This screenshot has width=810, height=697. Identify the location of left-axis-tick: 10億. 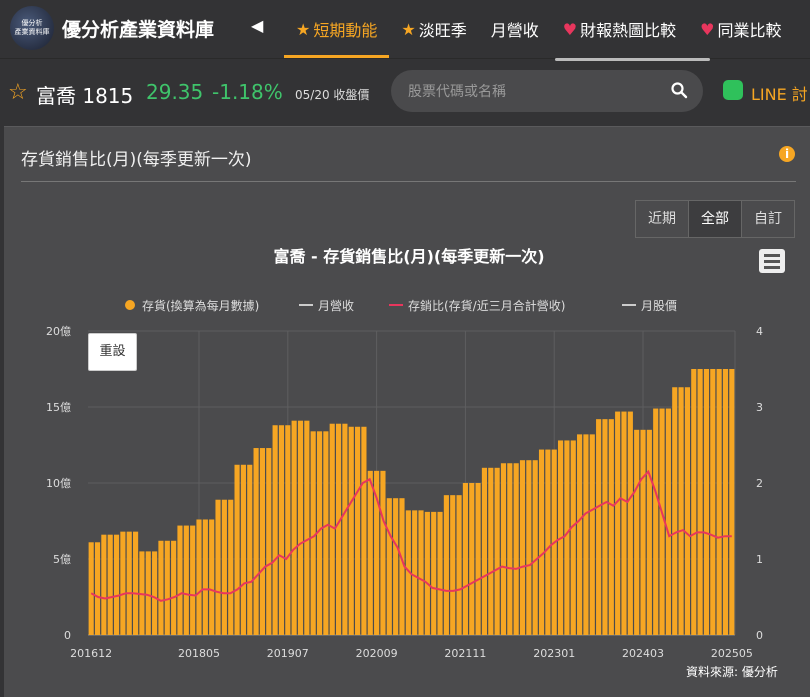
(58, 483).